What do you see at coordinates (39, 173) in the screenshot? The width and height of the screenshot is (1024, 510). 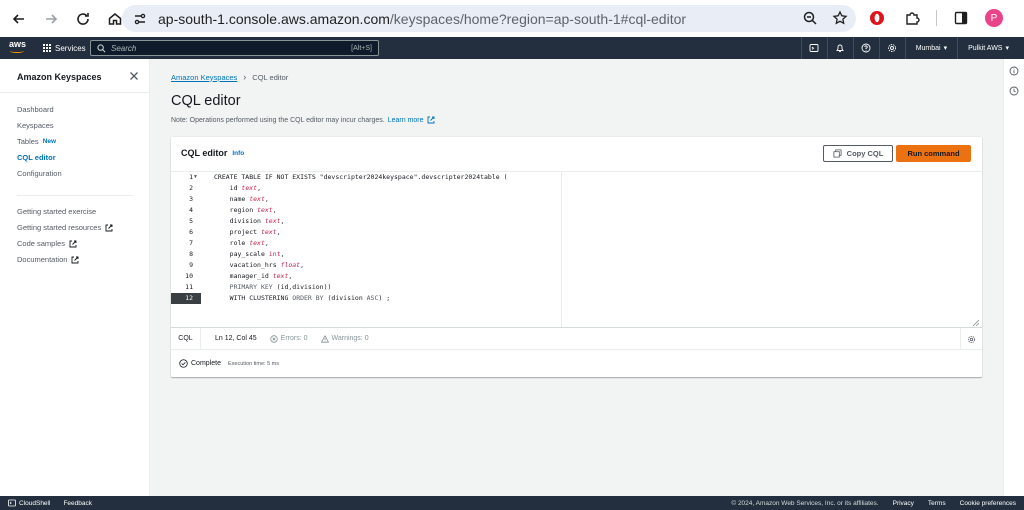 I see `sidebar-item-configuration: Configuration` at bounding box center [39, 173].